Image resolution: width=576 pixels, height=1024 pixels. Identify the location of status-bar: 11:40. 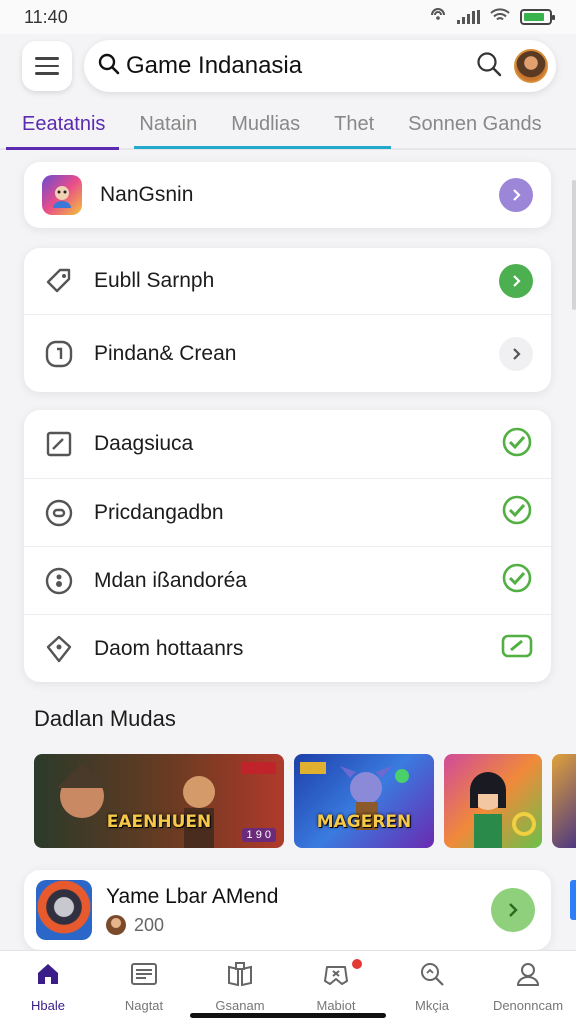
(288, 17).